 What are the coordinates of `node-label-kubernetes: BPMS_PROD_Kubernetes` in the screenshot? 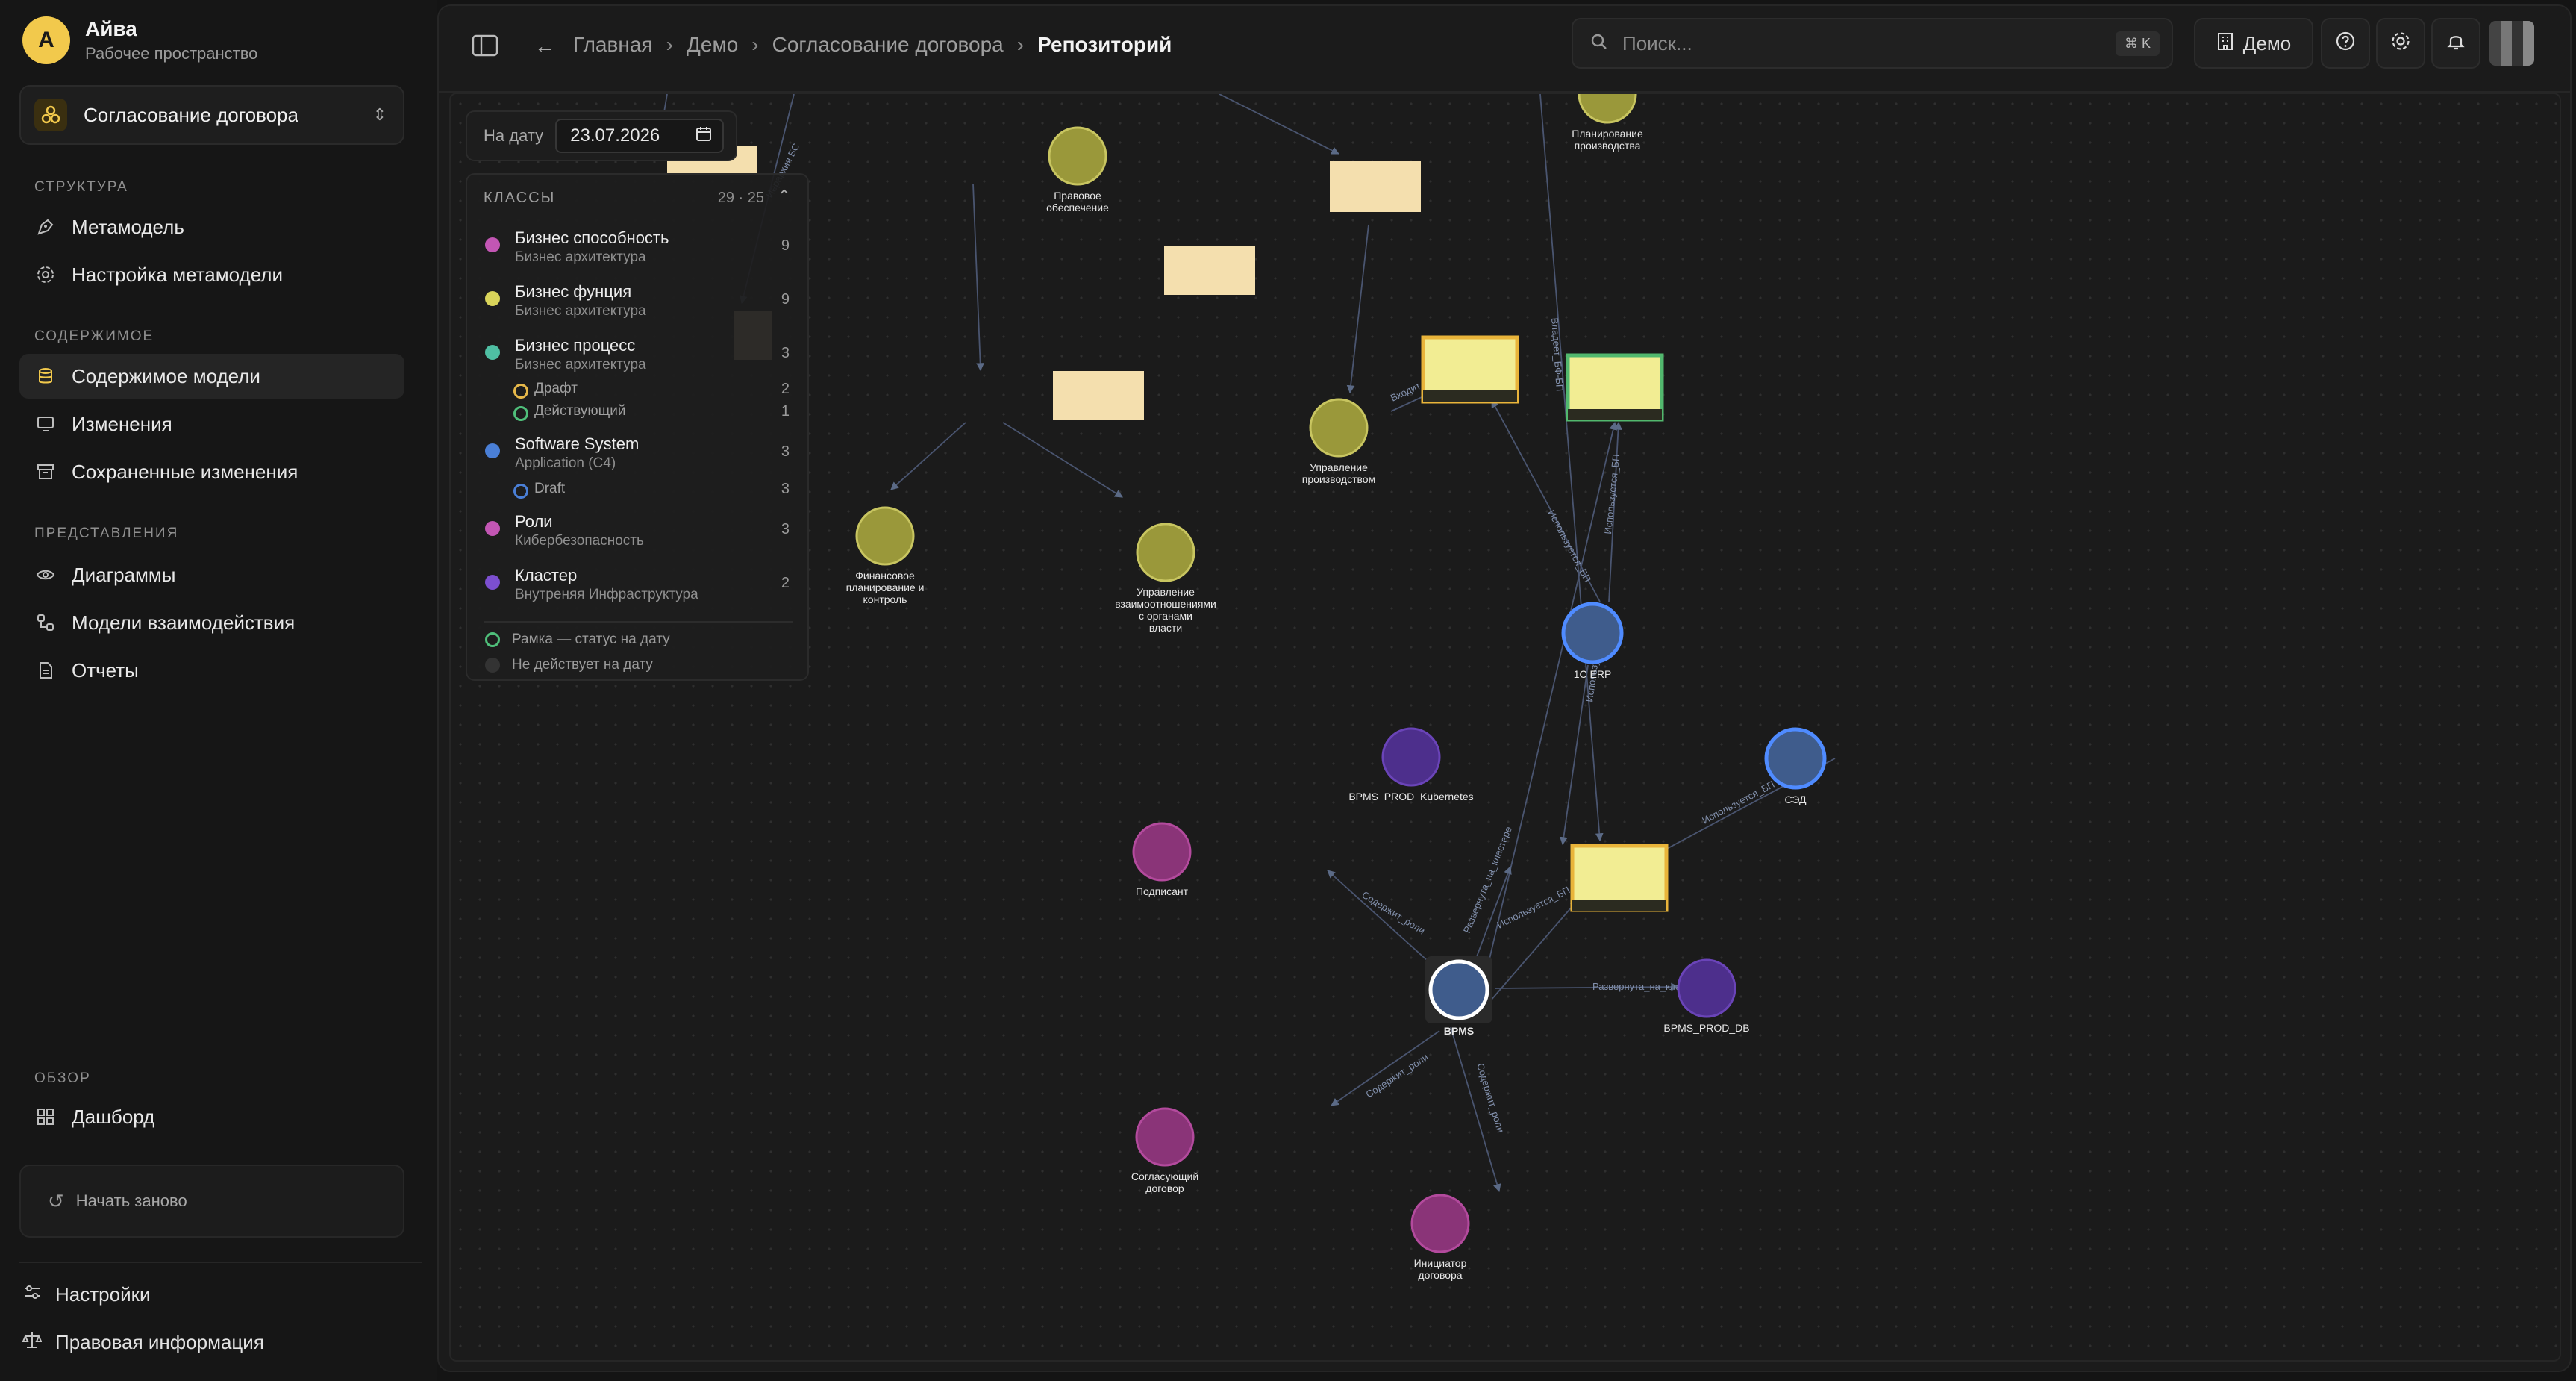 It's located at (1410, 796).